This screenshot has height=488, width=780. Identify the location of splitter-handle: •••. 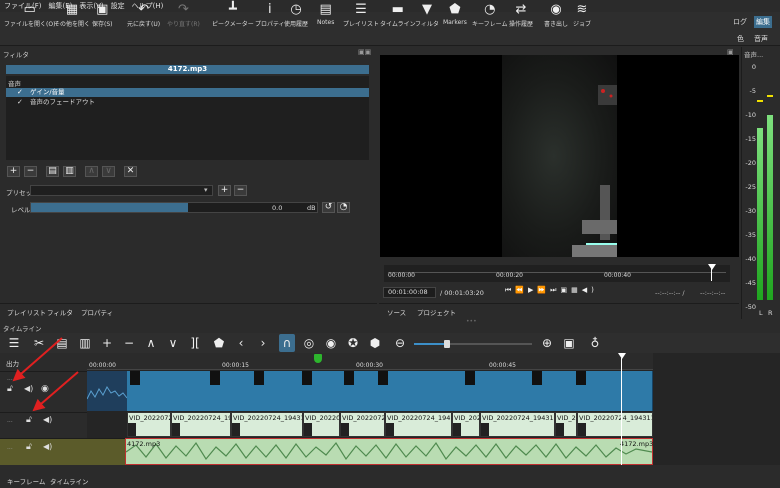
(471, 321).